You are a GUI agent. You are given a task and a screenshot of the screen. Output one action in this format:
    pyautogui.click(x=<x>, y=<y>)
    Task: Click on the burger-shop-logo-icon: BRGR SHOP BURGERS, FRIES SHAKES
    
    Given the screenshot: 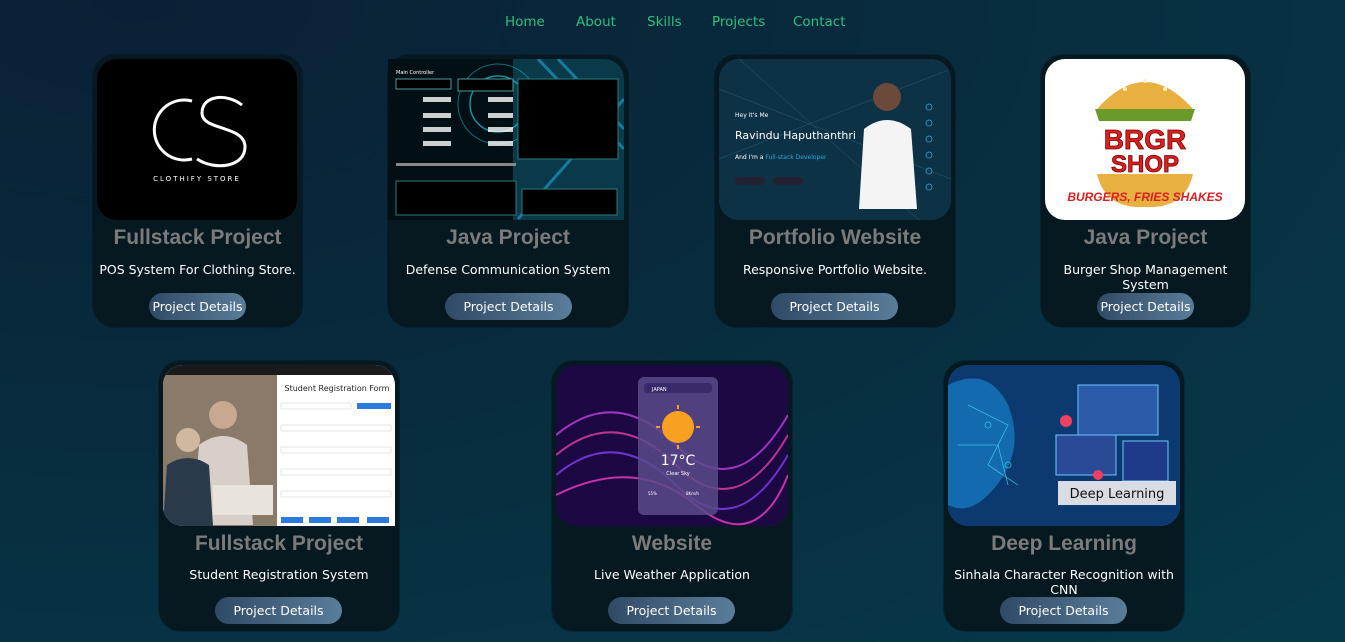 What is the action you would take?
    pyautogui.click(x=1145, y=143)
    